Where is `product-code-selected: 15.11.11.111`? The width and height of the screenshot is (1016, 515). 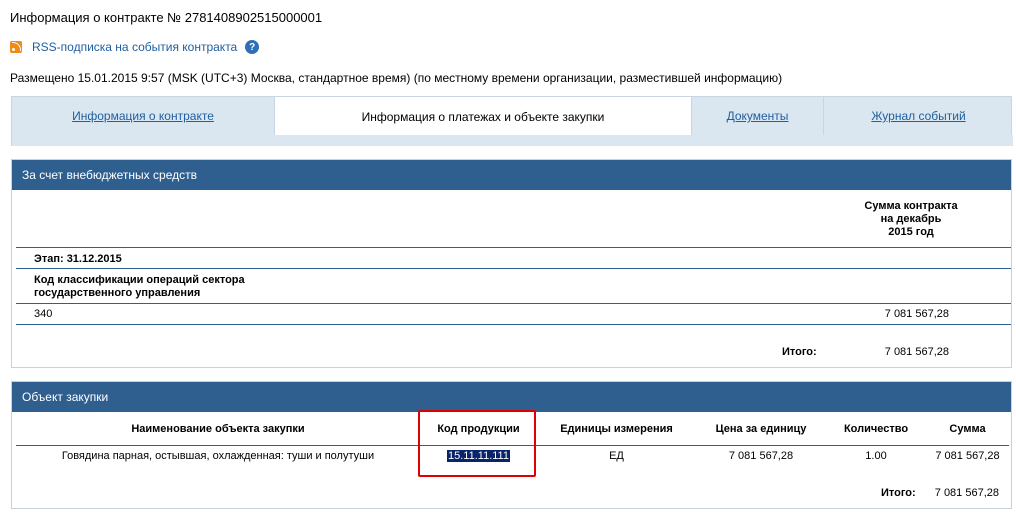 product-code-selected: 15.11.11.111 is located at coordinates (478, 456).